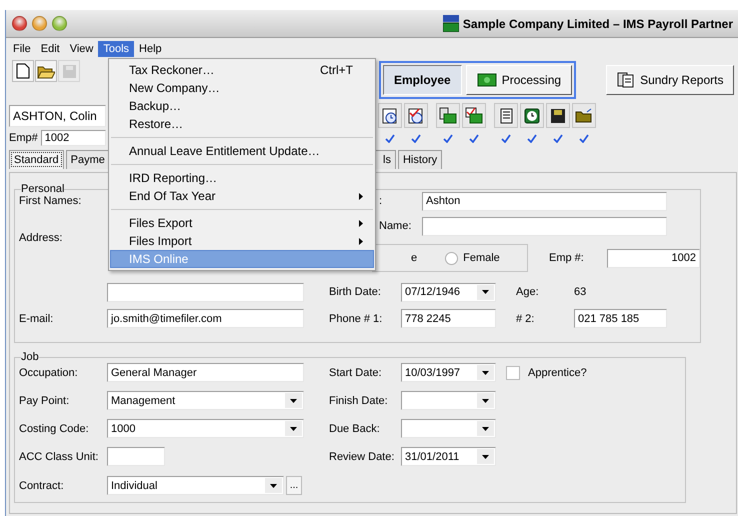 Image resolution: width=738 pixels, height=516 pixels. I want to click on tab: History, so click(420, 159).